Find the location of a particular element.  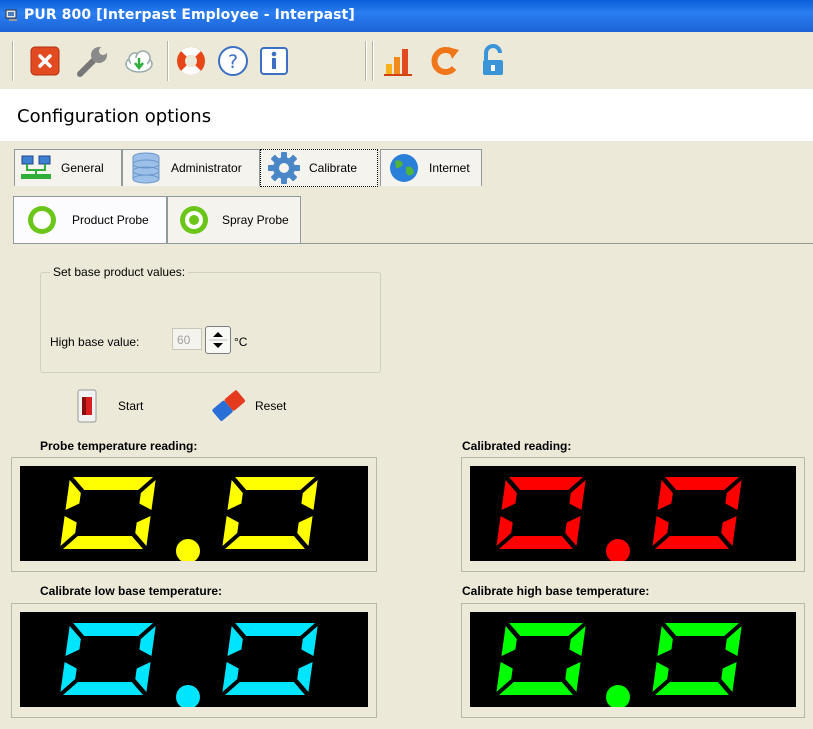

close-icon is located at coordinates (45, 61).